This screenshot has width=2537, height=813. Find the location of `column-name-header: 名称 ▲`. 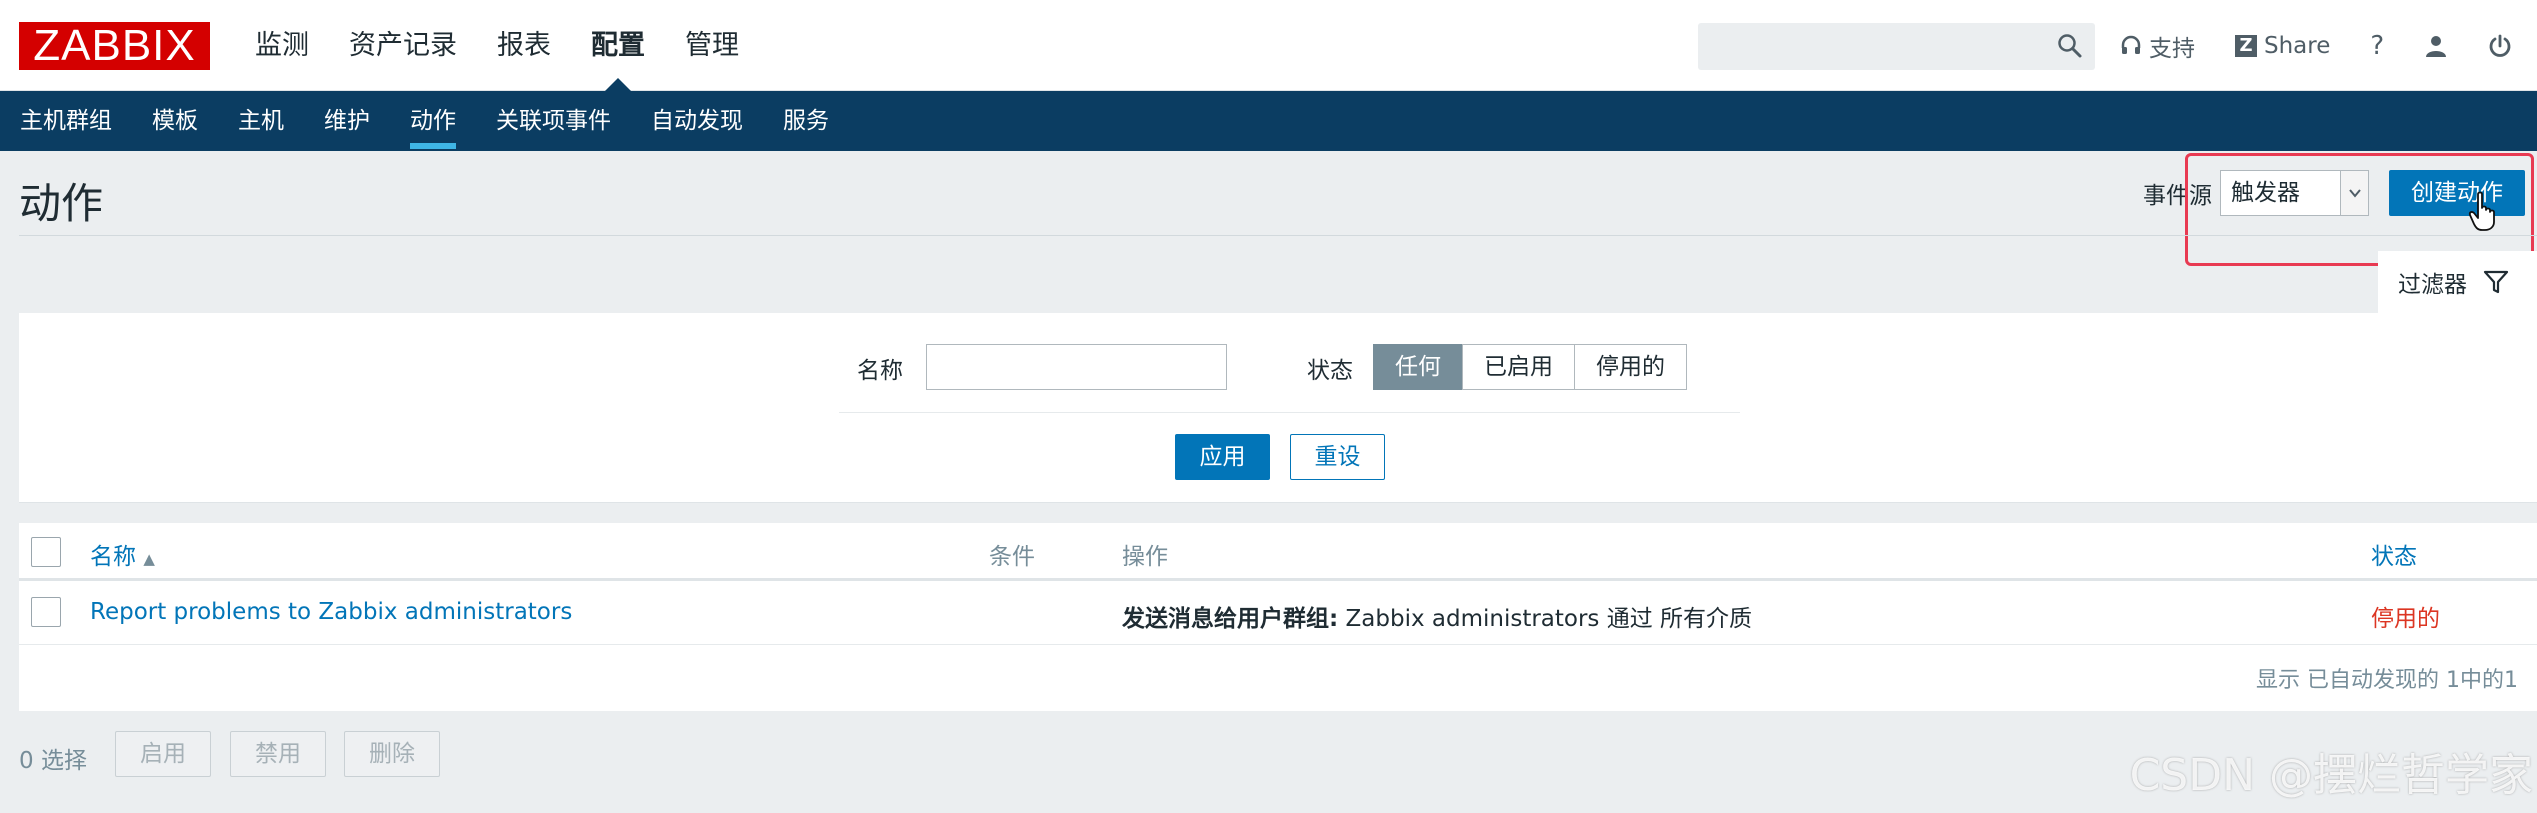

column-name-header: 名称 ▲ is located at coordinates (122, 554).